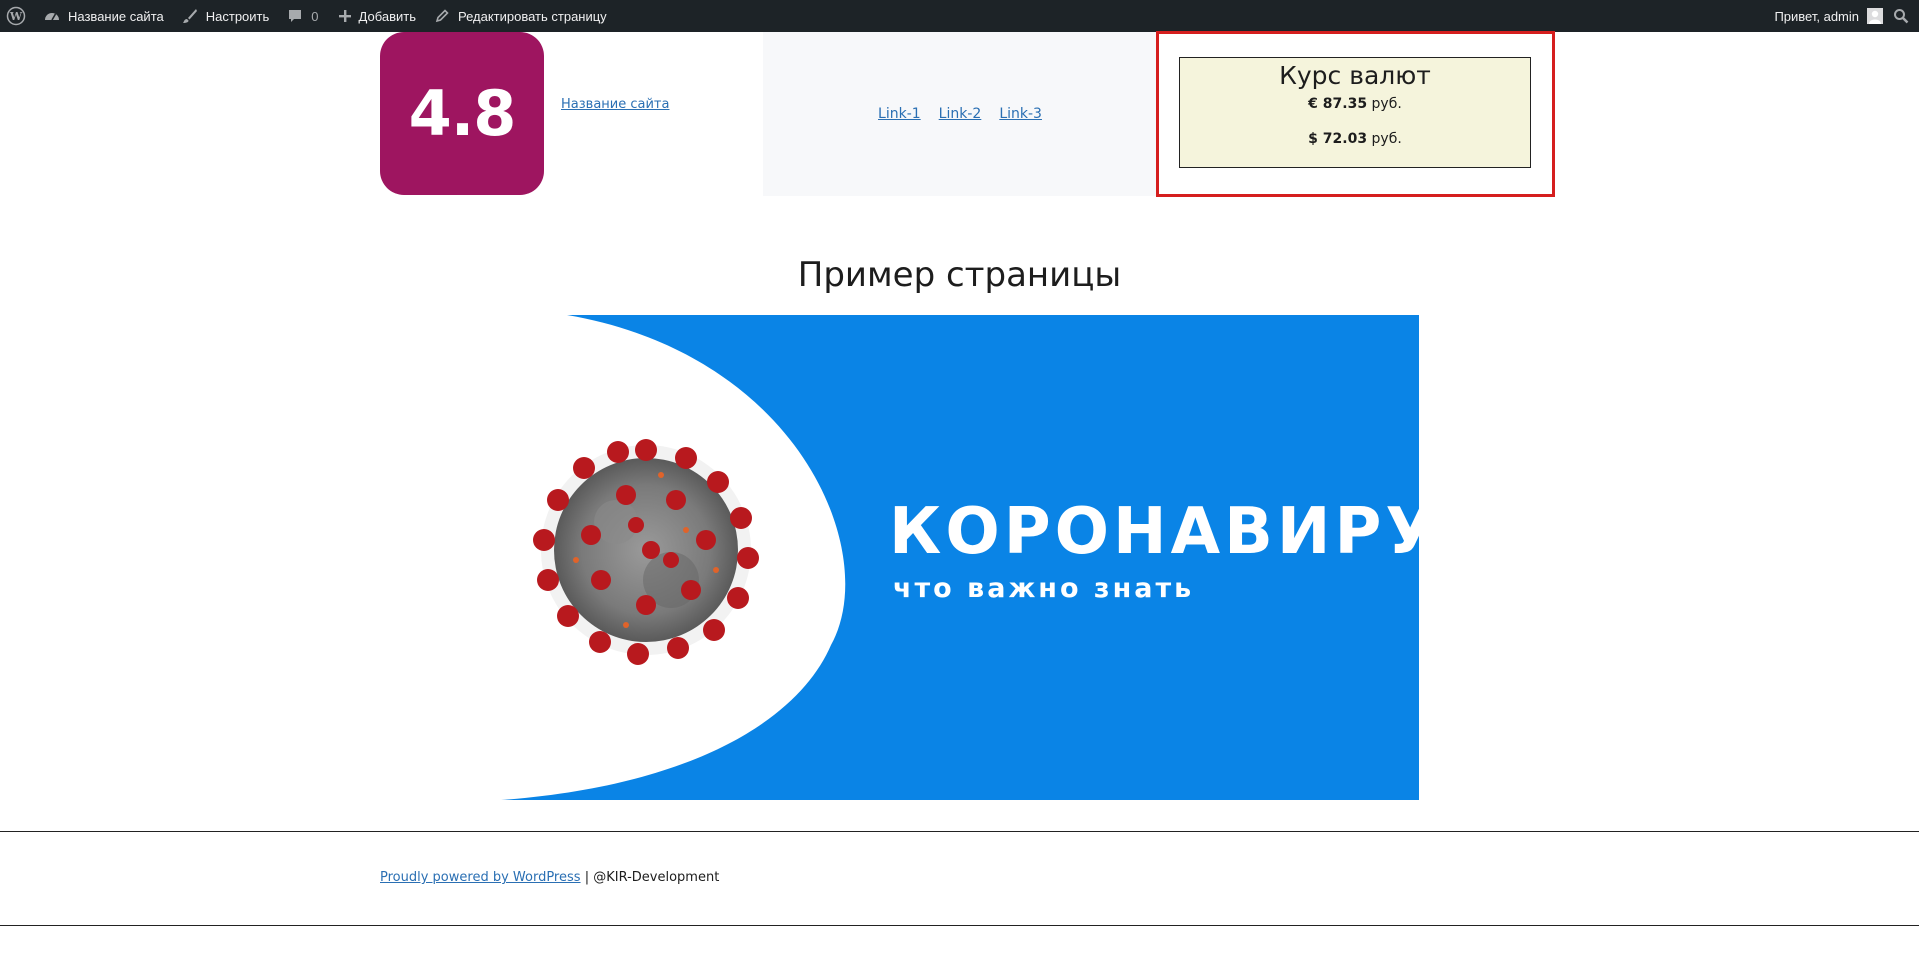 This screenshot has height=957, width=1919. I want to click on search-button, so click(1904, 16).